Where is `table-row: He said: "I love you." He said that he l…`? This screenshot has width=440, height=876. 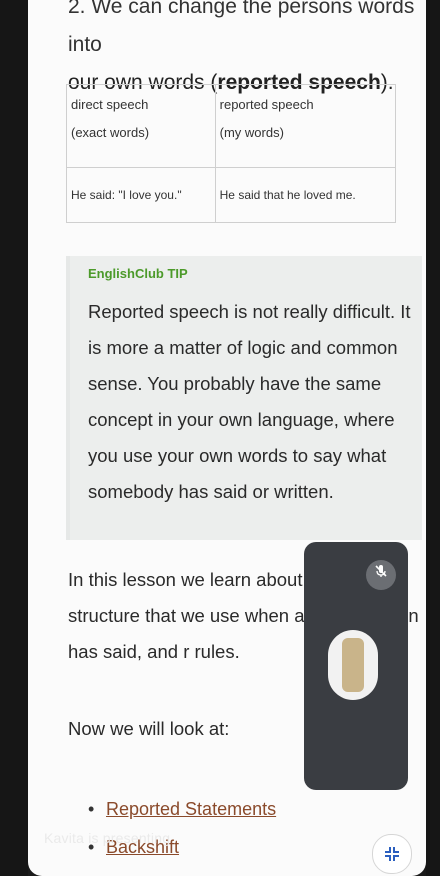 table-row: He said: "I love you." He said that he l… is located at coordinates (231, 195).